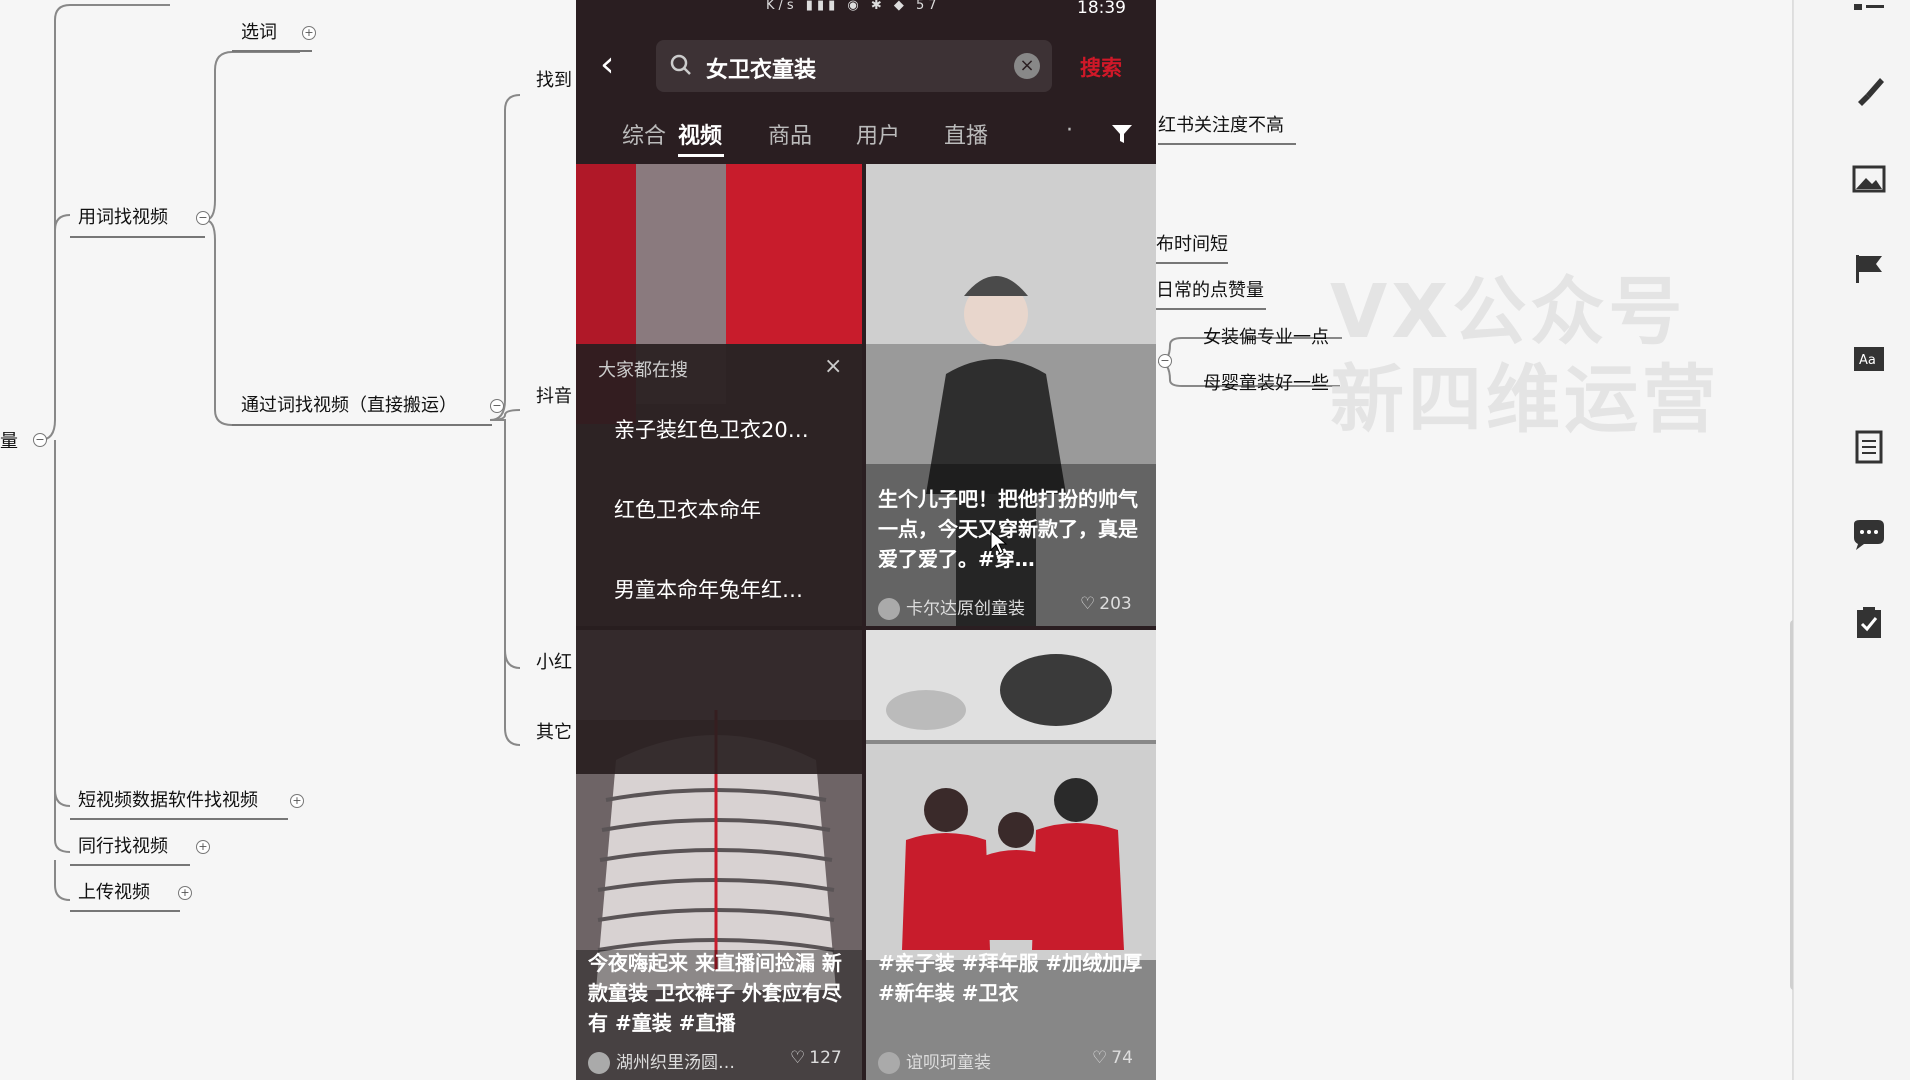 Image resolution: width=1910 pixels, height=1080 pixels. What do you see at coordinates (700, 134) in the screenshot?
I see `tab-video: 视频` at bounding box center [700, 134].